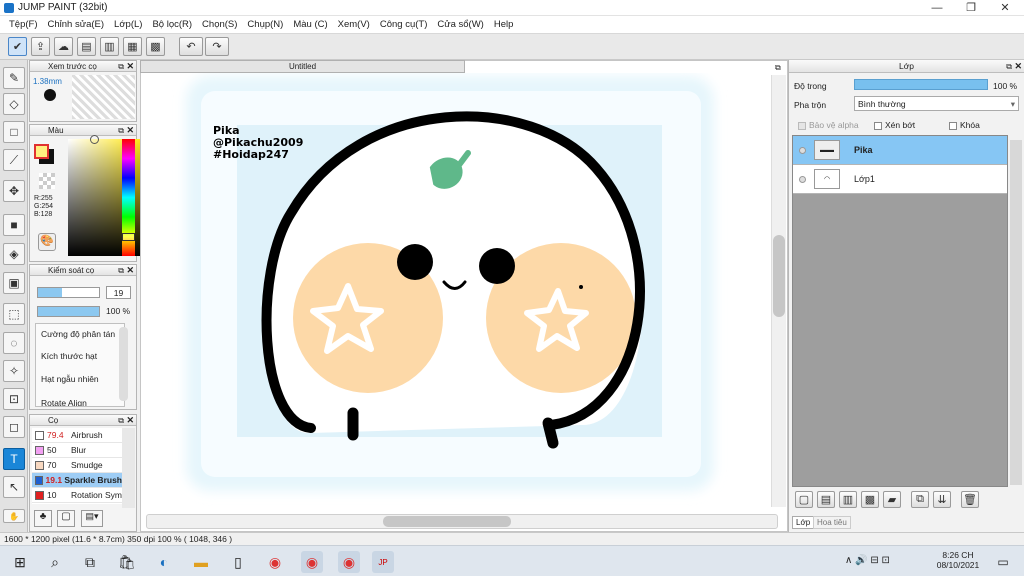  What do you see at coordinates (77, 450) in the screenshot?
I see `brush-row: 50 Blur` at bounding box center [77, 450].